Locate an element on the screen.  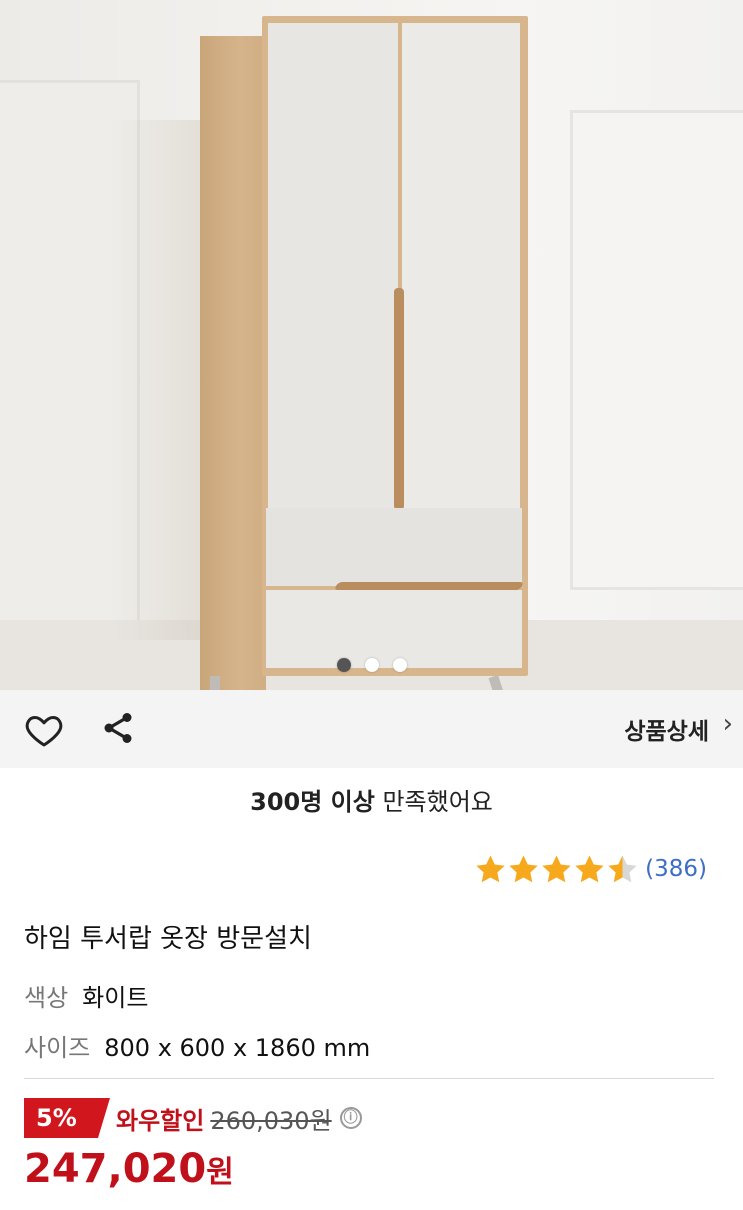
option-size: 사이즈 800 x 600 x 1860 mm is located at coordinates (197, 1045).